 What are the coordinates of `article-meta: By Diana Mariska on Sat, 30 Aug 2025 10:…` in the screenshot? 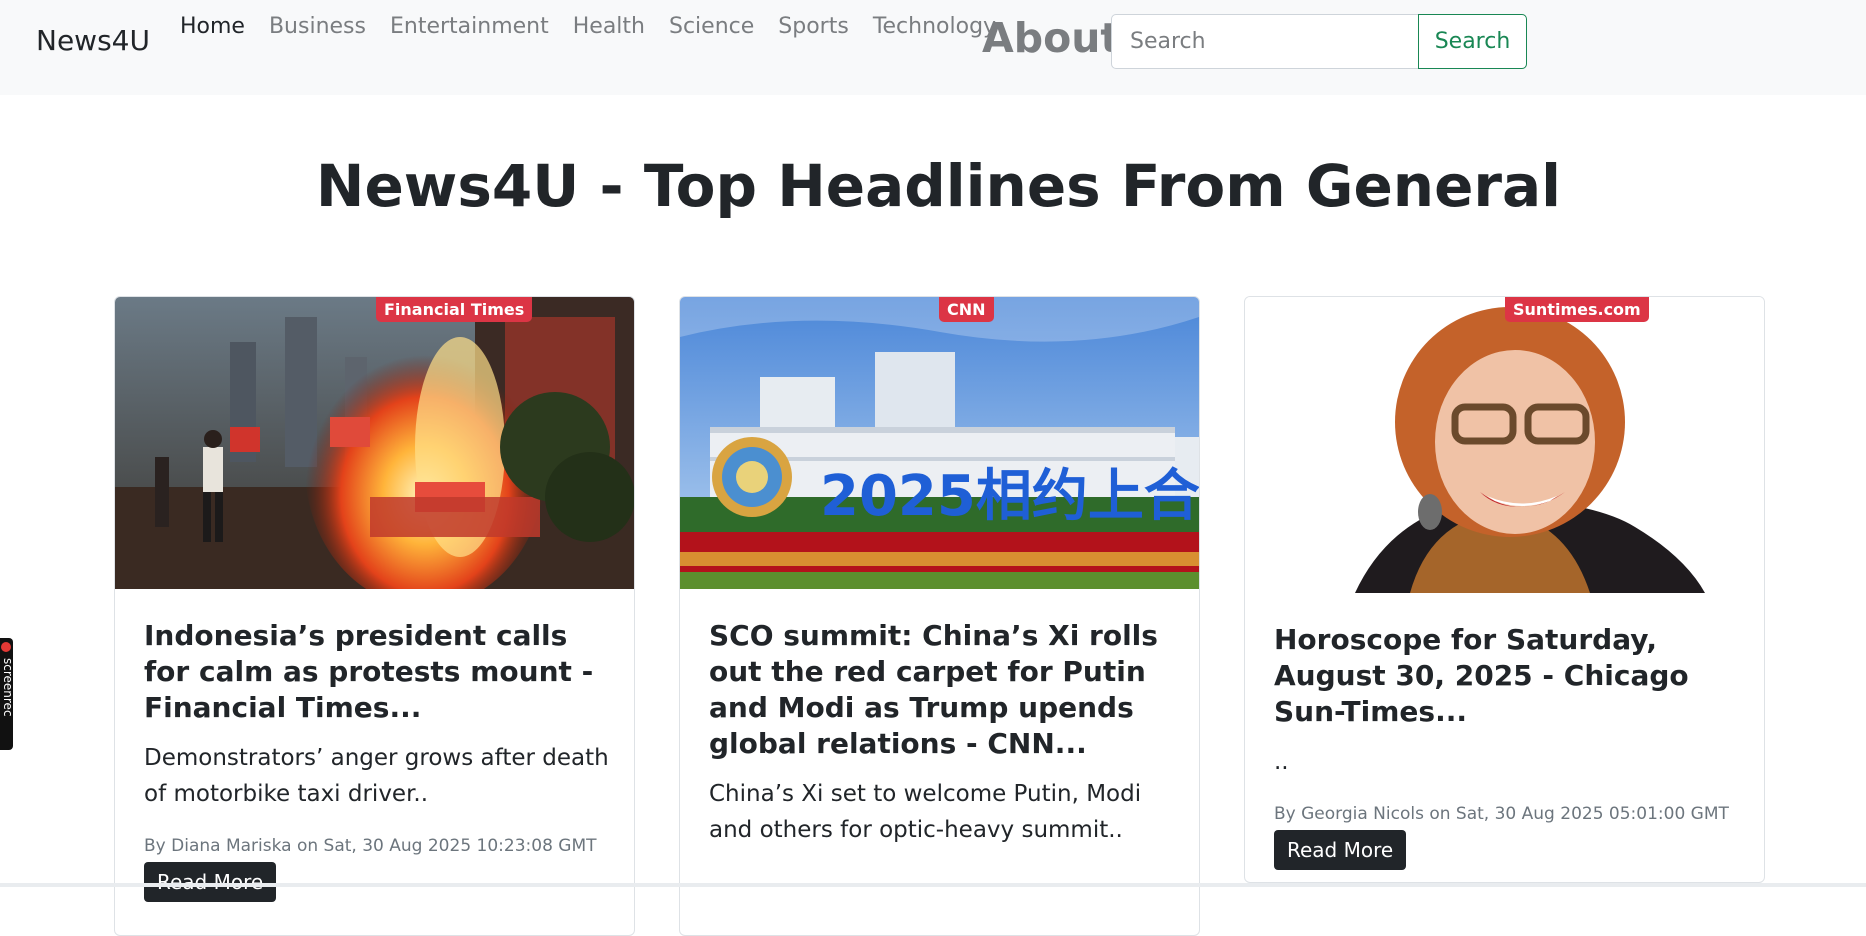 It's located at (370, 846).